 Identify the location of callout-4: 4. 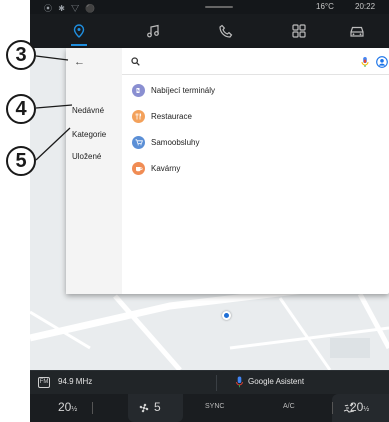
(21, 109).